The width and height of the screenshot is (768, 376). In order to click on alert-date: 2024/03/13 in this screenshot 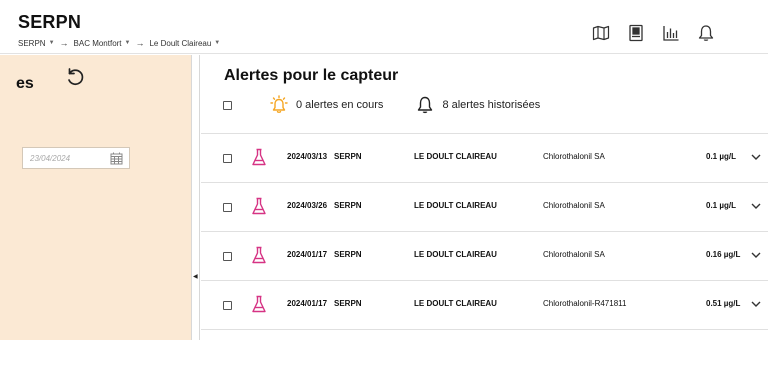, I will do `click(307, 156)`.